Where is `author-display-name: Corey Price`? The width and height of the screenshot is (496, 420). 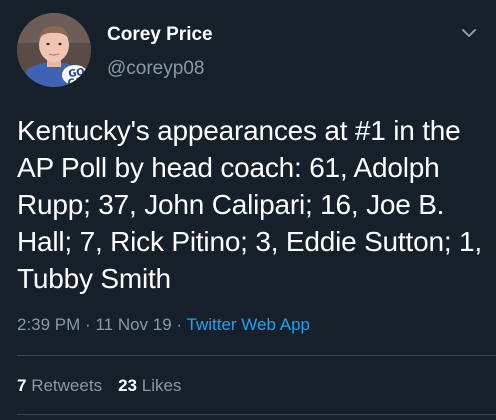 author-display-name: Corey Price is located at coordinates (160, 35).